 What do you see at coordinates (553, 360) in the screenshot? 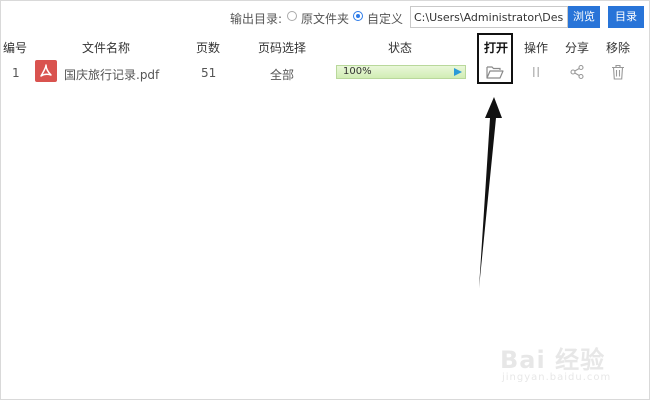
I see `watermark-logo: Bai 经验` at bounding box center [553, 360].